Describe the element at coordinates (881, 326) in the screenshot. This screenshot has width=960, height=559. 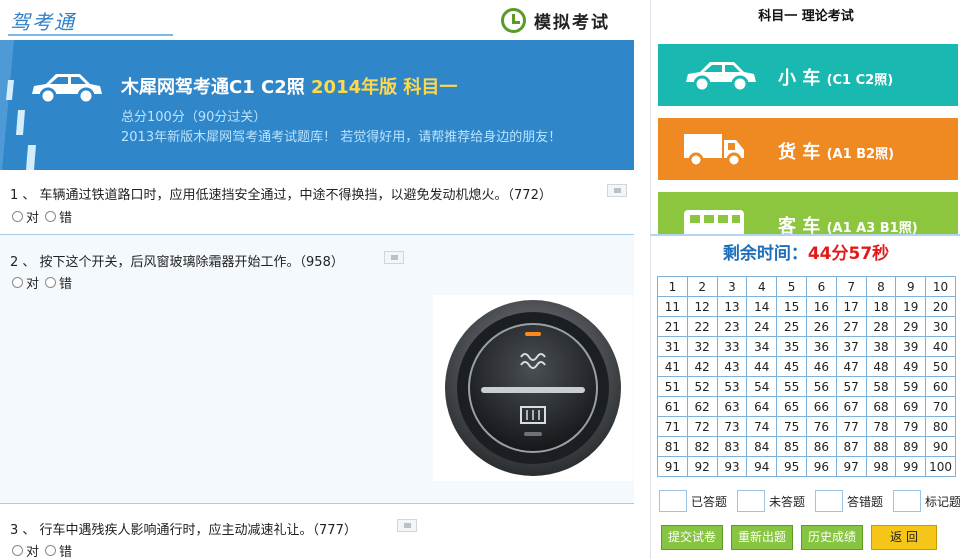
I see `question-number-cell: 28` at that location.